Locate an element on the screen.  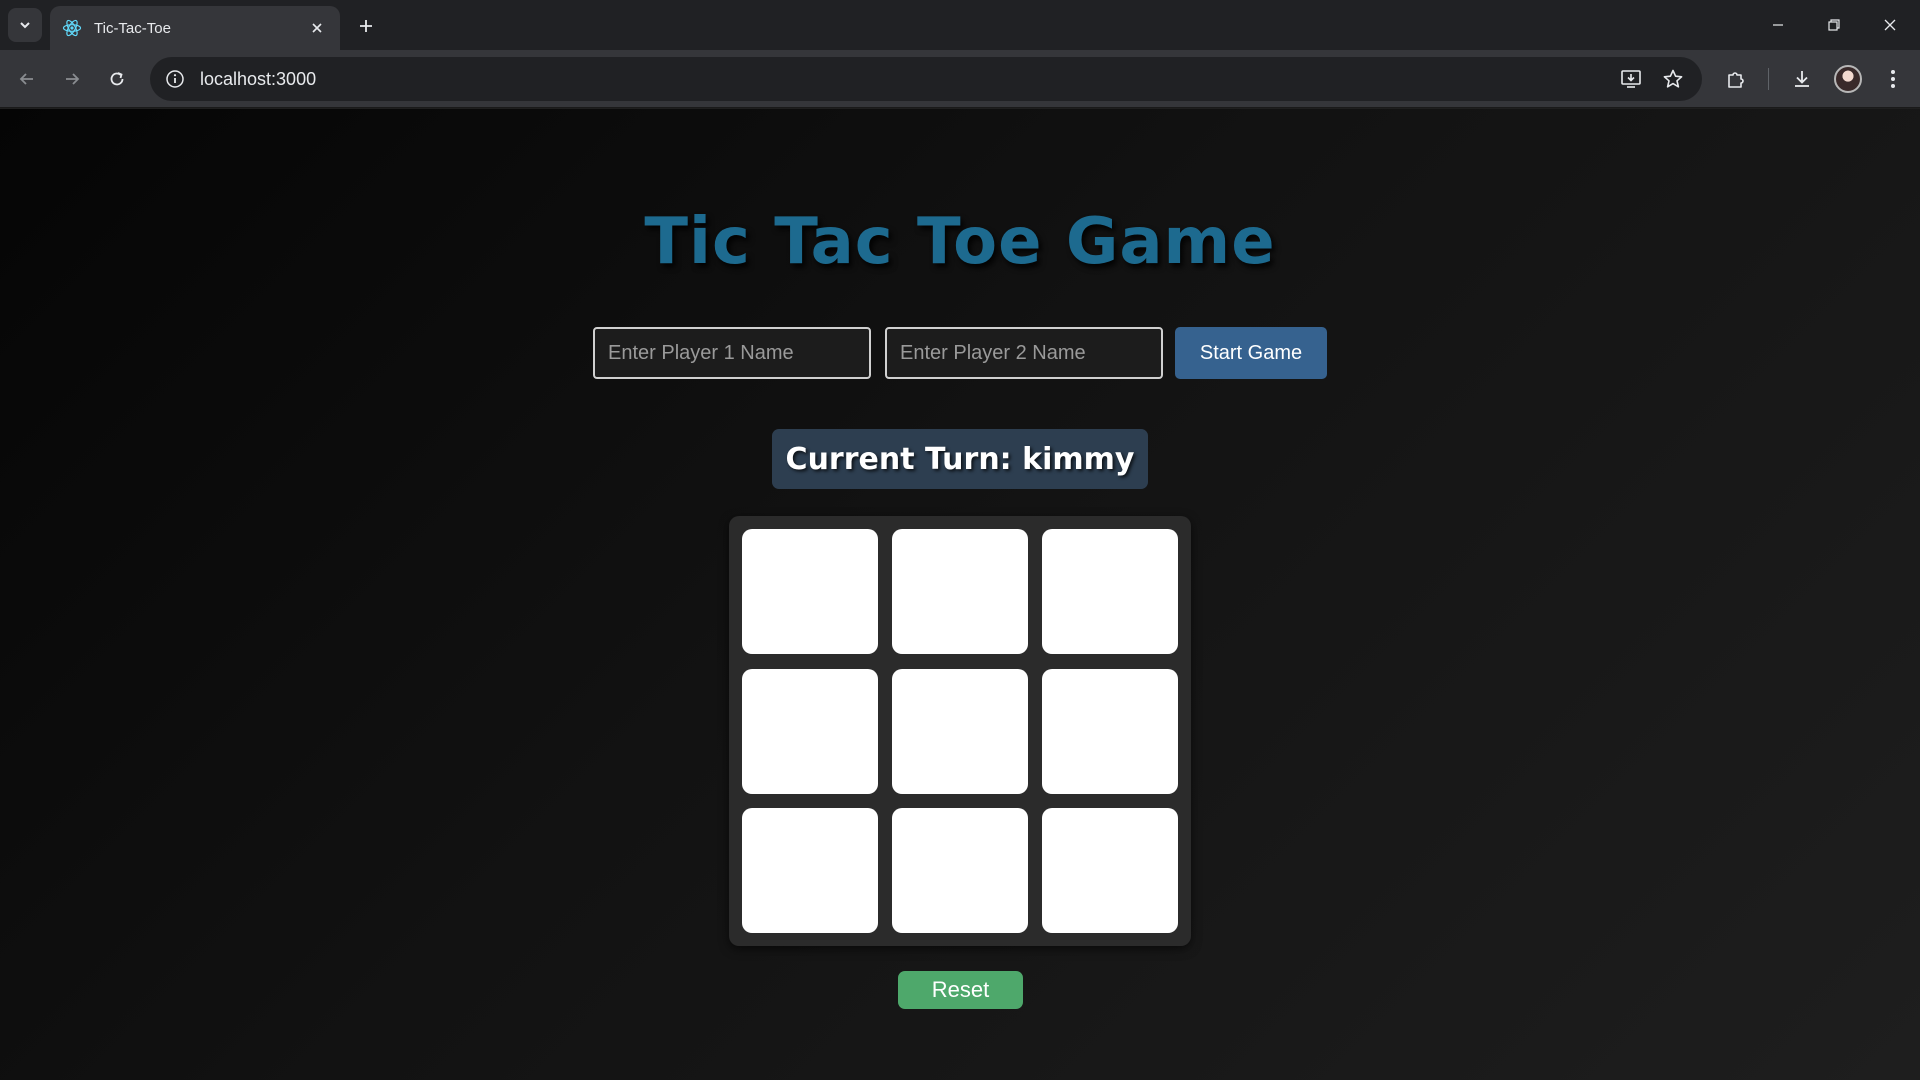
reset-button: Reset is located at coordinates (960, 990).